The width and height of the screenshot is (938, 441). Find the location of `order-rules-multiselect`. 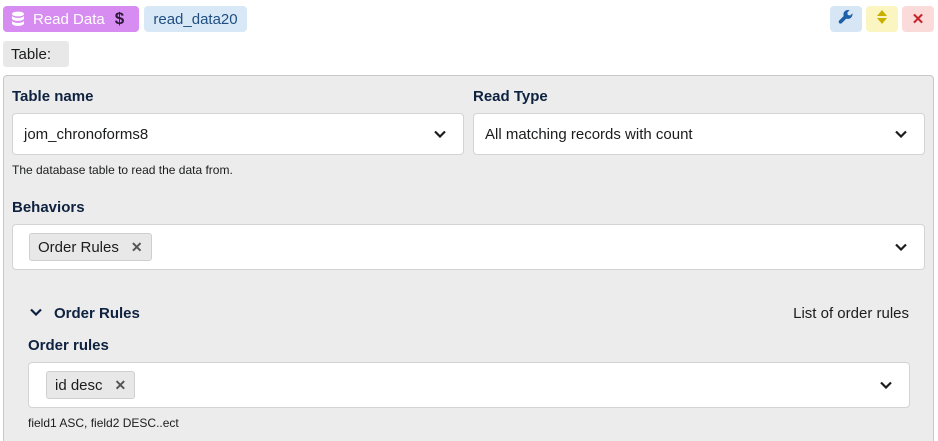

order-rules-multiselect is located at coordinates (469, 385).